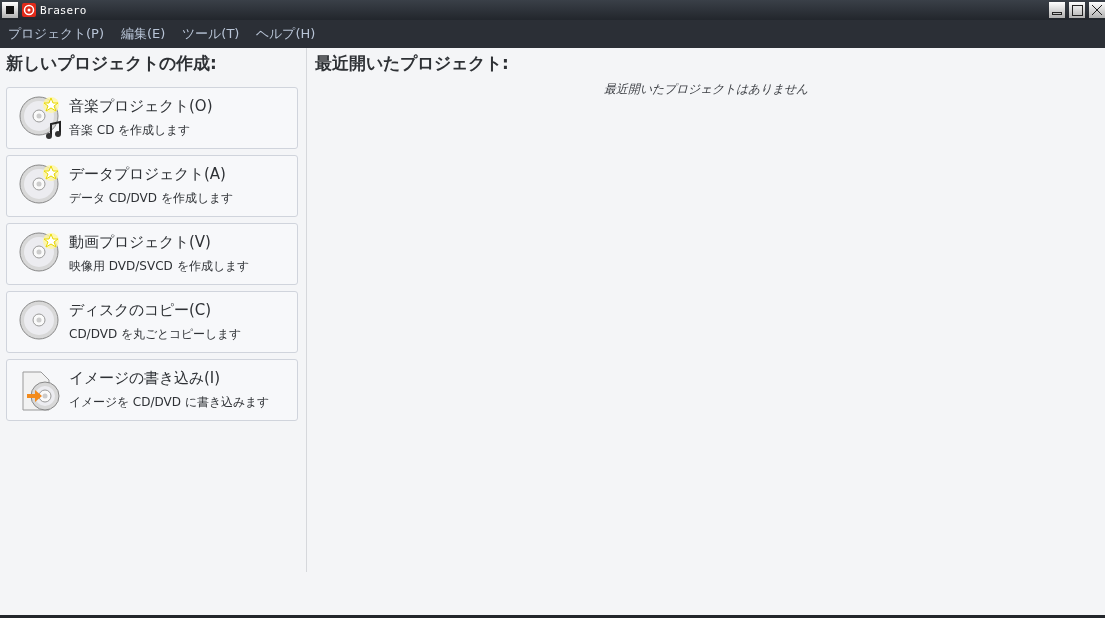 This screenshot has width=1105, height=618. What do you see at coordinates (152, 390) in the screenshot?
I see `project-type-button: イメージの書き込み(I) イメージを CD/DVD に書き込みます` at bounding box center [152, 390].